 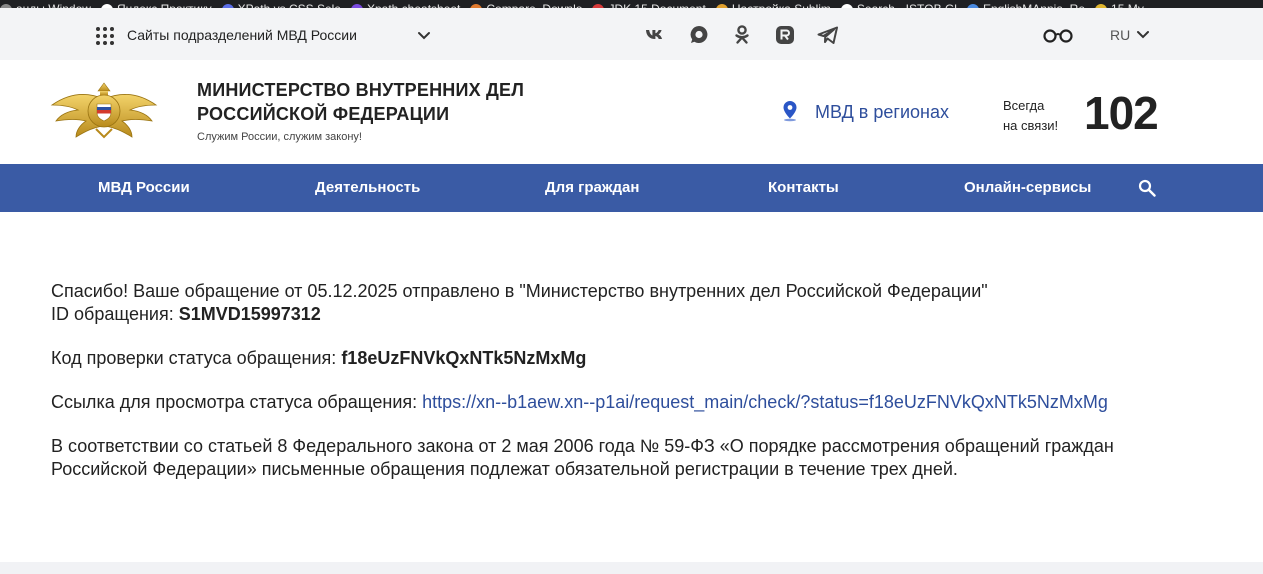 I want to click on organization-slogan: Служим России, служим закону!, so click(x=279, y=137).